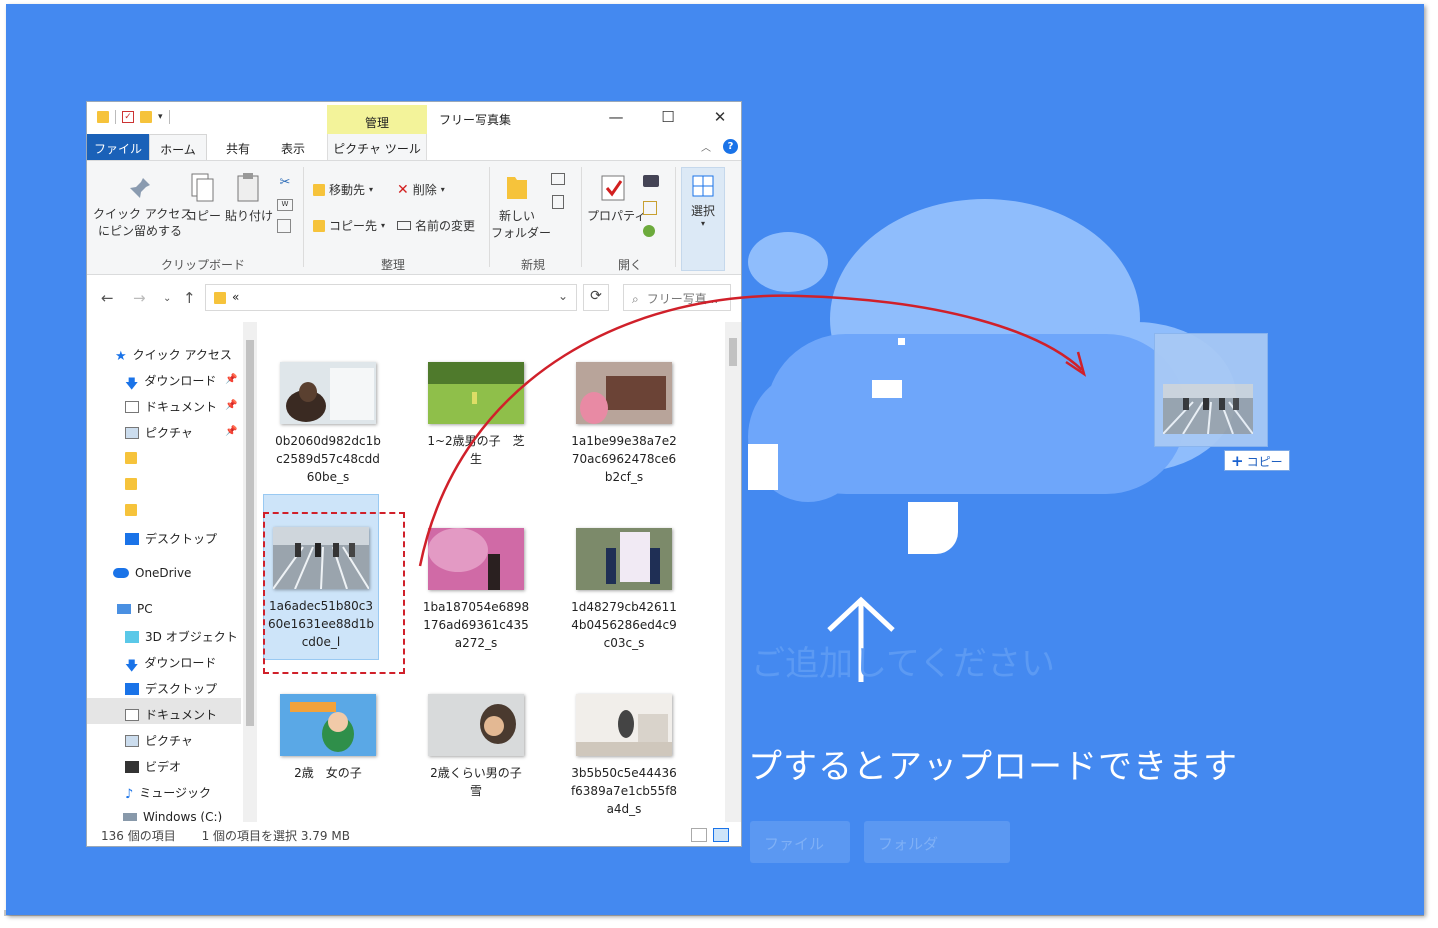 The width and height of the screenshot is (1438, 928). I want to click on search-icon: ⌕, so click(635, 299).